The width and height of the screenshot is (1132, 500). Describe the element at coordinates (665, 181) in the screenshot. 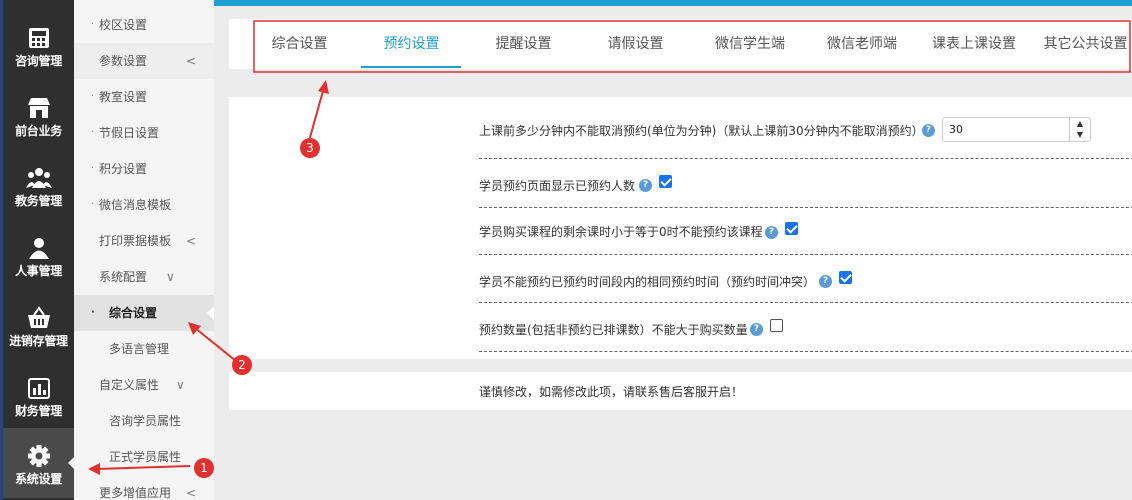

I see `show-booked-count-checkbox` at that location.